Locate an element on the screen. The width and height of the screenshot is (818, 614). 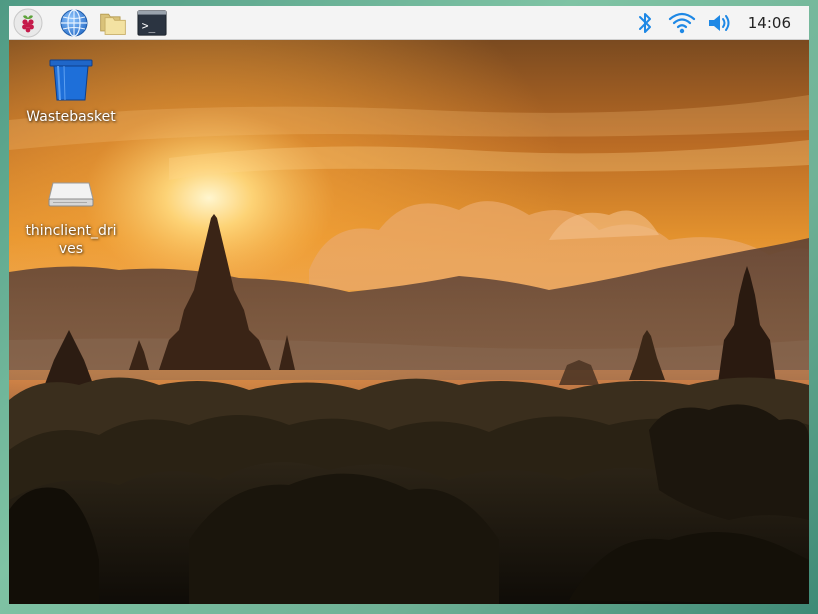
terminal-button: >_ is located at coordinates (152, 23).